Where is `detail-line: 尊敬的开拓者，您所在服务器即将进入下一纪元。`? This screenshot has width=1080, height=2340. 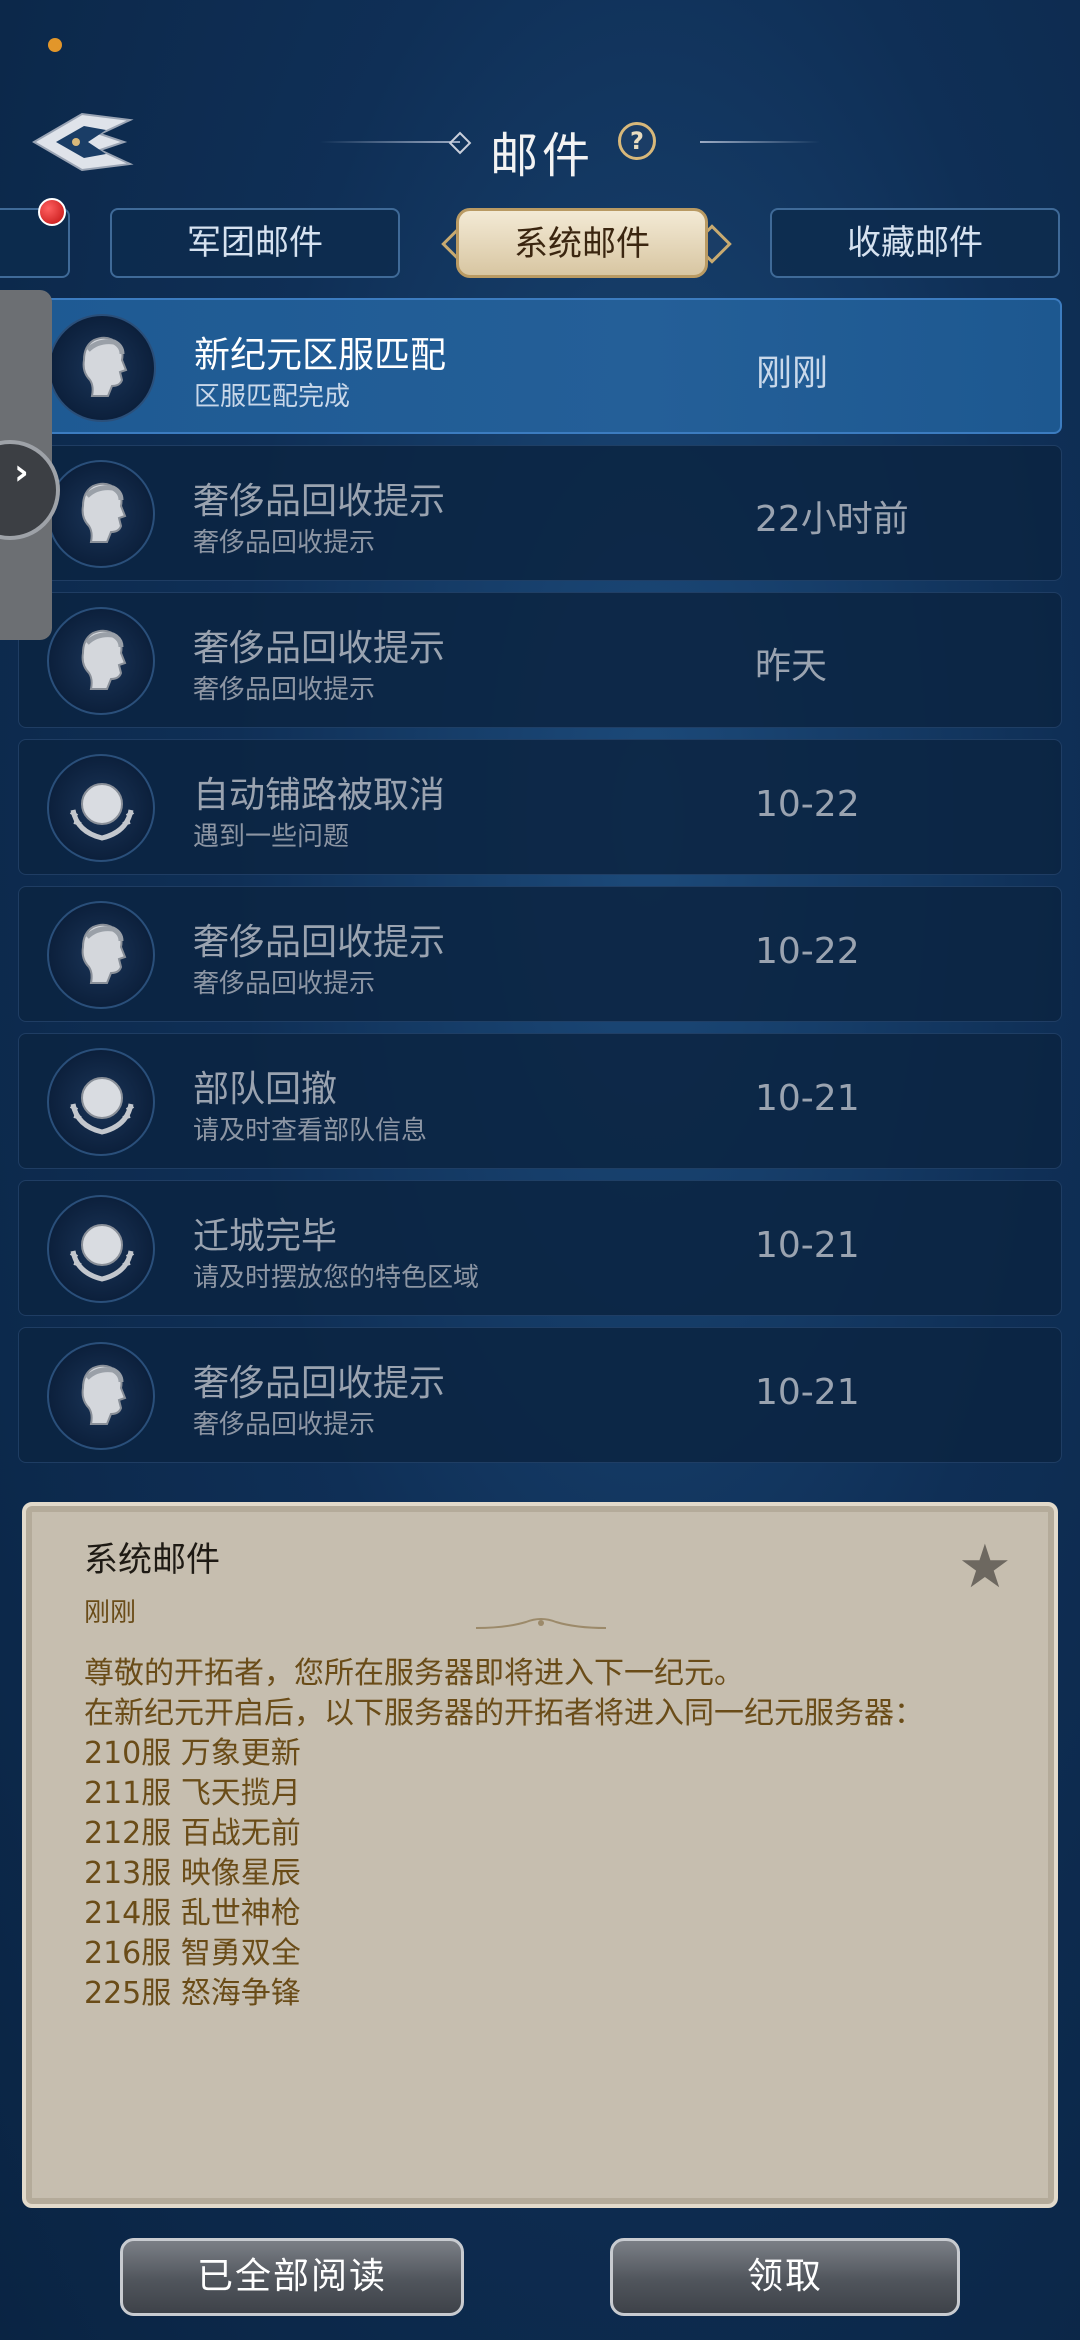 detail-line: 尊敬的开拓者，您所在服务器即将进入下一纪元。 is located at coordinates (414, 1673).